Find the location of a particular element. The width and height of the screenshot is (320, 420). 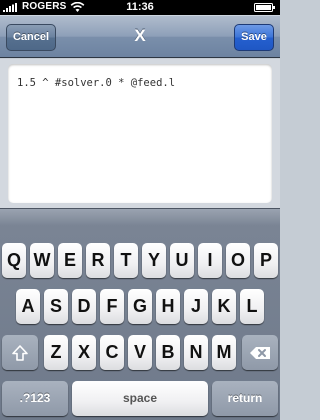

key-c: C is located at coordinates (112, 352).